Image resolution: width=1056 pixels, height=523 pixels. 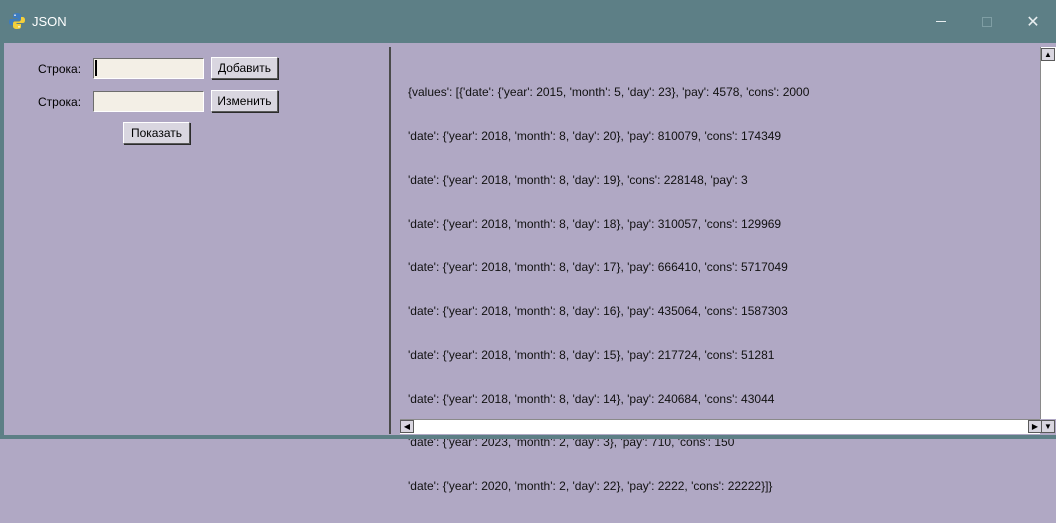 I want to click on scroll-right-button: ▶, so click(x=1035, y=426).